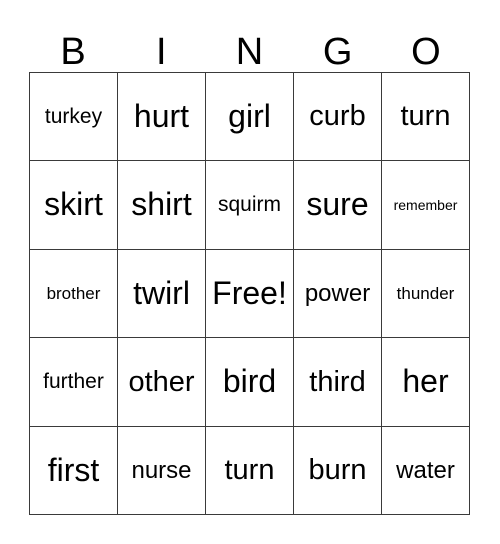  I want to click on bingo-cell: skirt, so click(74, 205).